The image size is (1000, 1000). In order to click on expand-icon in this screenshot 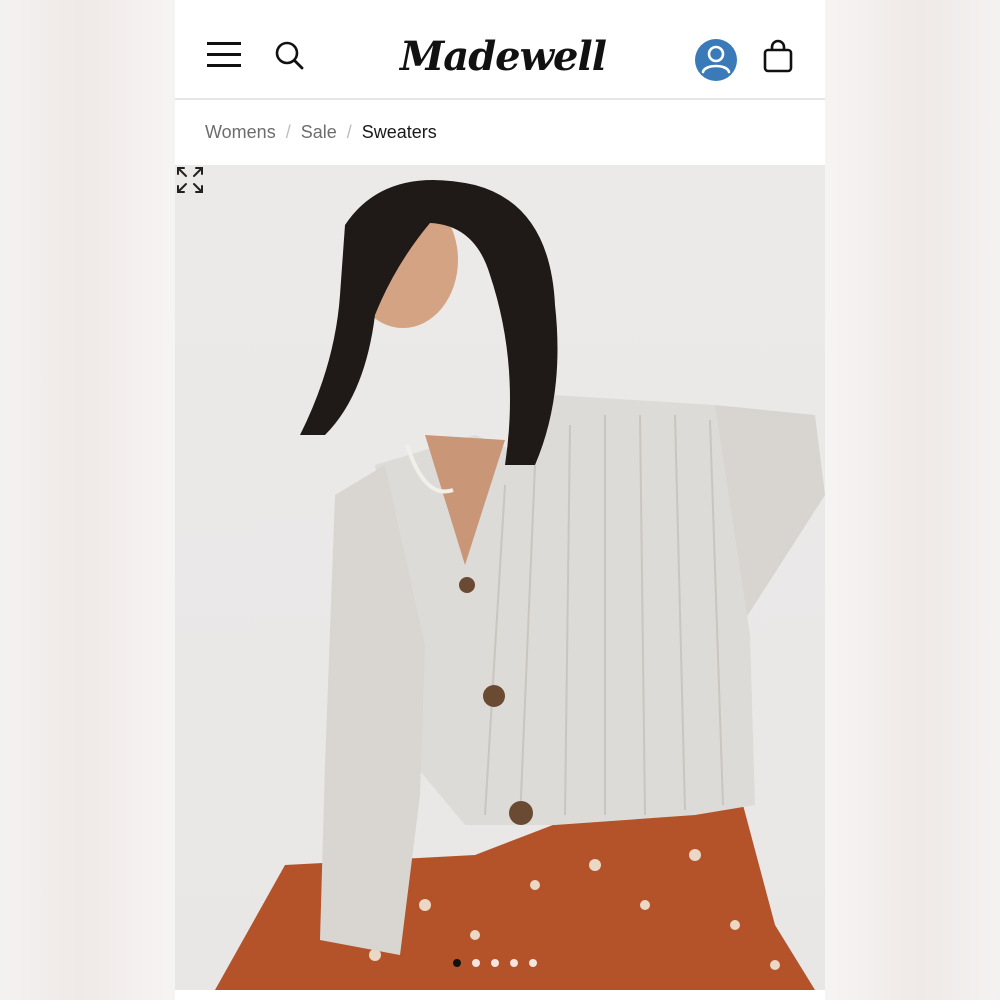, I will do `click(190, 180)`.